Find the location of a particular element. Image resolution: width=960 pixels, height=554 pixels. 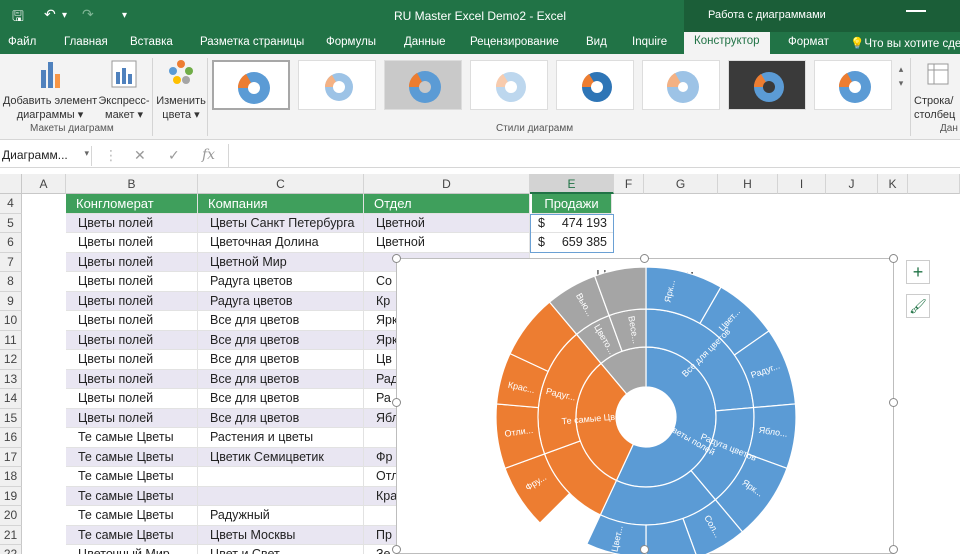

tab-page-layout: Разметка страницы is located at coordinates (252, 42).